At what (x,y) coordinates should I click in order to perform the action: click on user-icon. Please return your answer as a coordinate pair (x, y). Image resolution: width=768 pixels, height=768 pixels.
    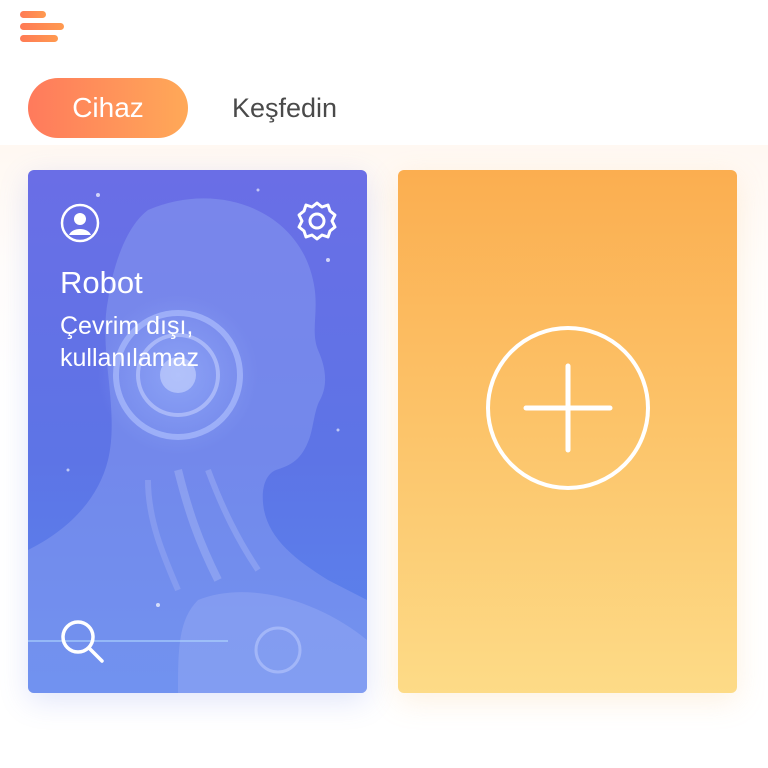
    Looking at the image, I should click on (80, 223).